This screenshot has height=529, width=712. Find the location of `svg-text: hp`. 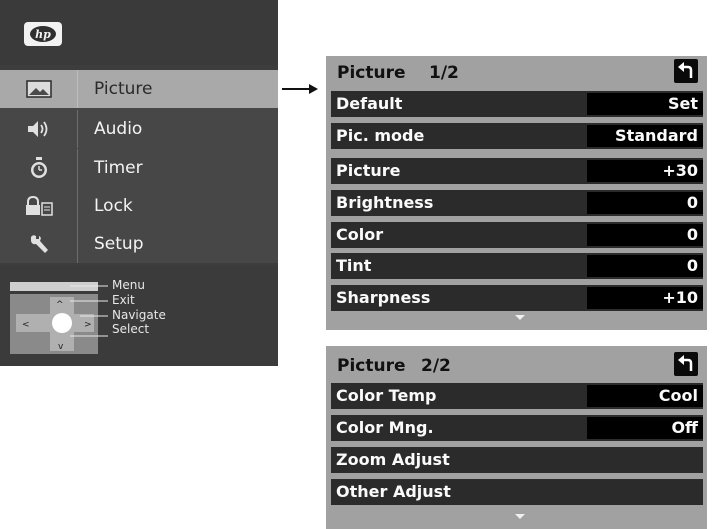

svg-text: hp is located at coordinates (43, 34).